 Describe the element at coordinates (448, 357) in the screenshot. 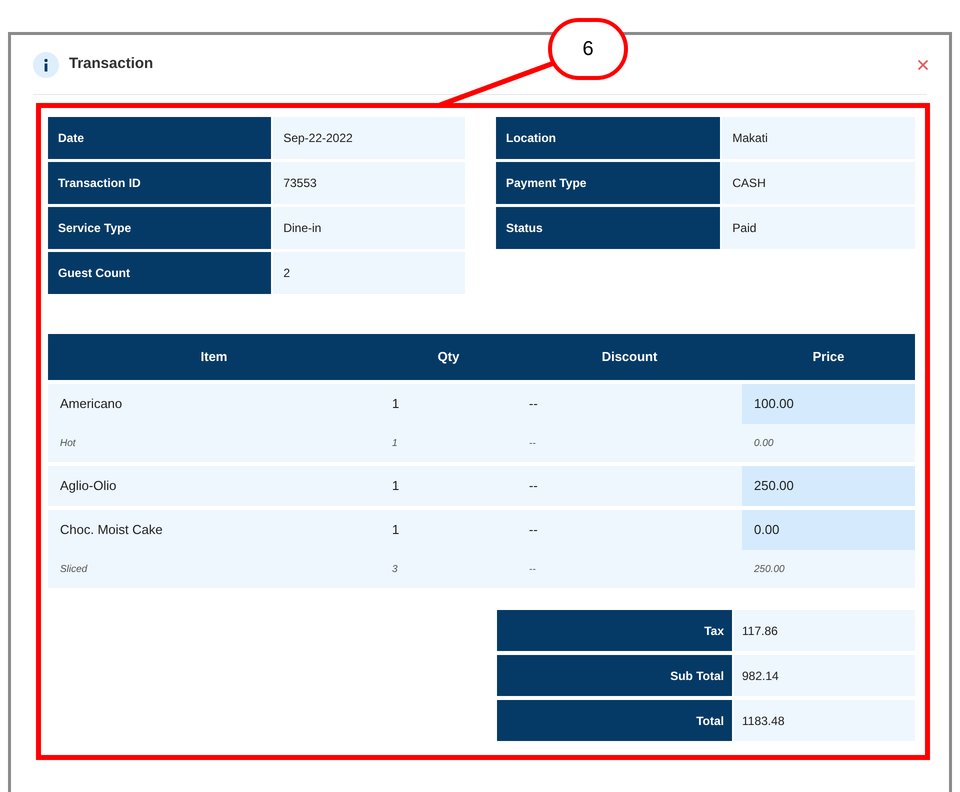

I see `column-header: Qty` at that location.